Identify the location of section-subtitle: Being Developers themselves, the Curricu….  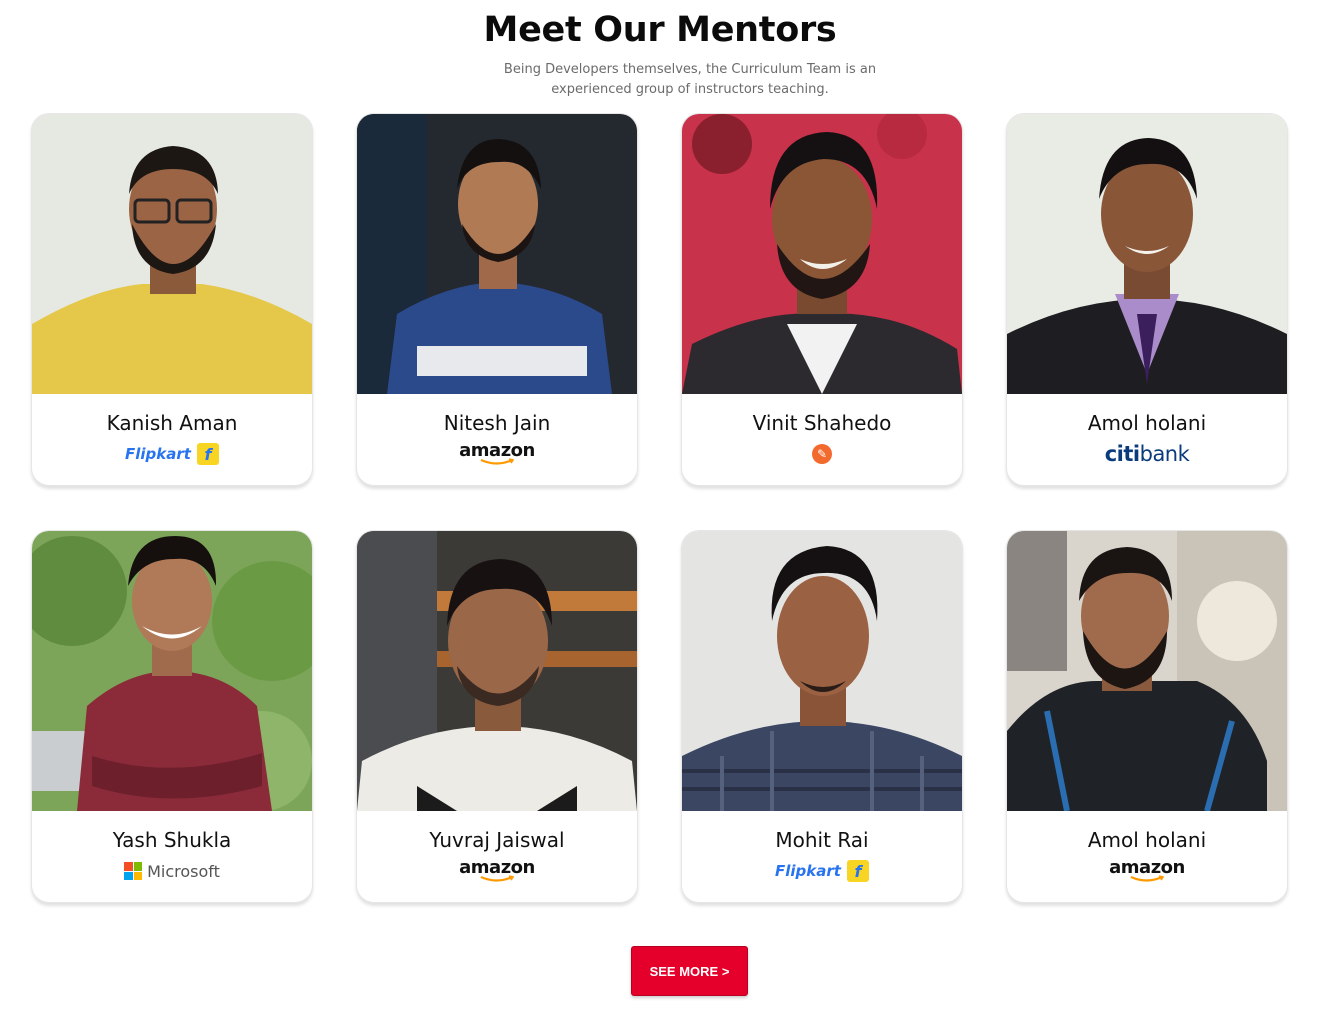
(690, 79).